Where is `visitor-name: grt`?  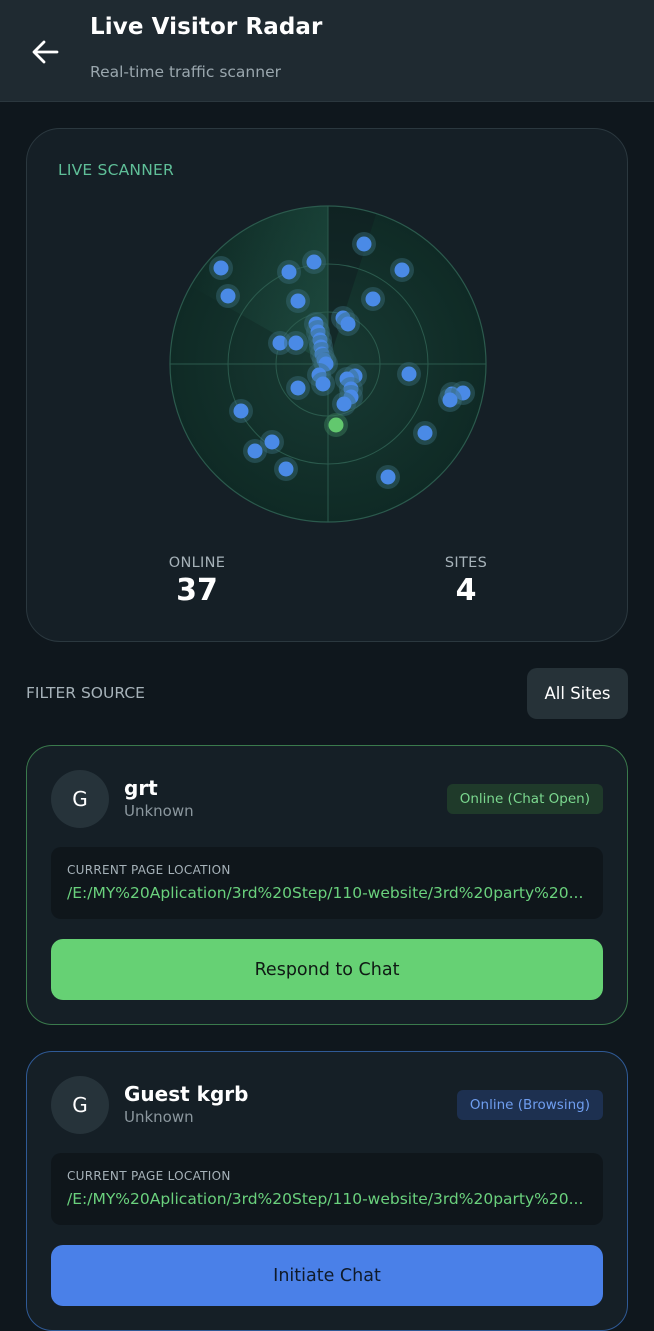
visitor-name: grt is located at coordinates (141, 788).